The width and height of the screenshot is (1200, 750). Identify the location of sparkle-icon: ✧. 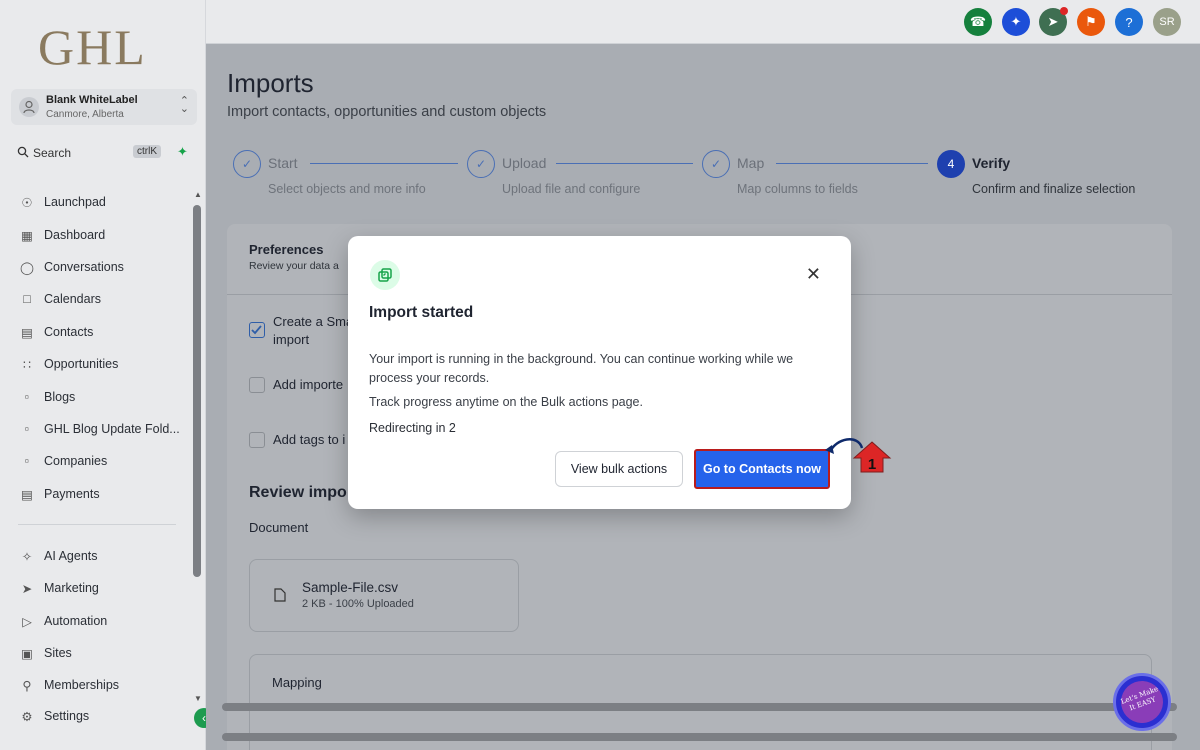
(27, 556).